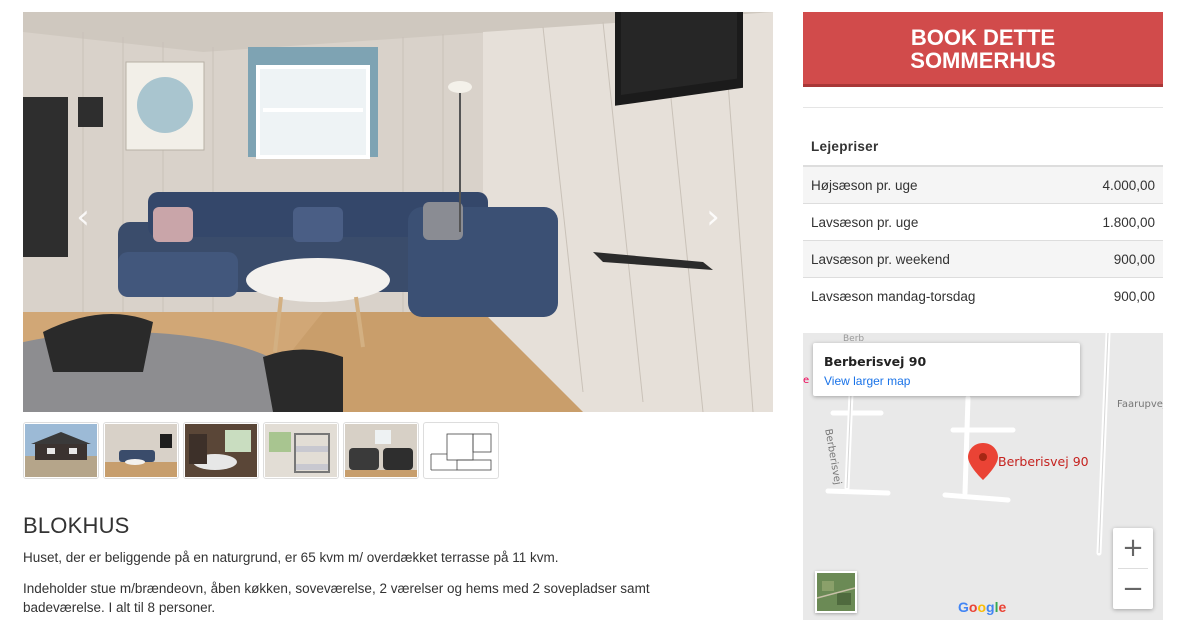 The height and width of the screenshot is (620, 1183). What do you see at coordinates (933, 184) in the screenshot?
I see `price-label: Højsæson pr. uge` at bounding box center [933, 184].